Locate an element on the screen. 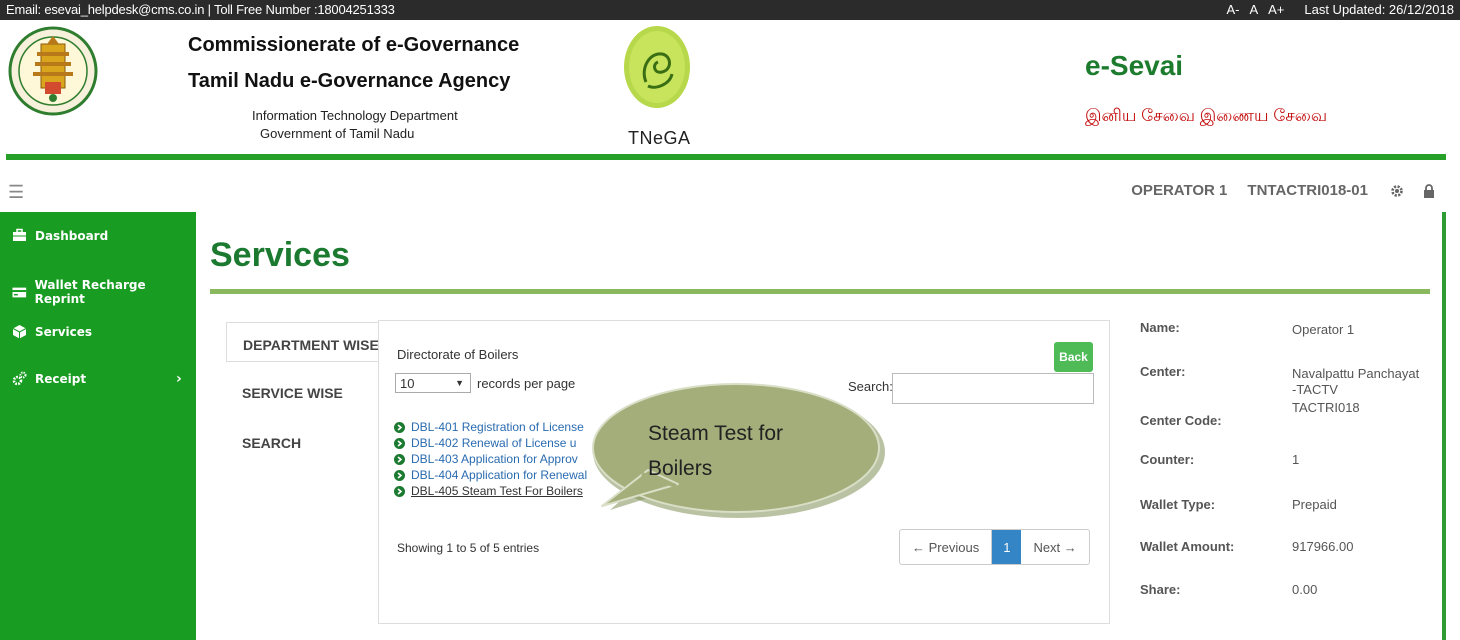 This screenshot has width=1460, height=640. sidebar-item-receipt: Receipt › is located at coordinates (97, 379).